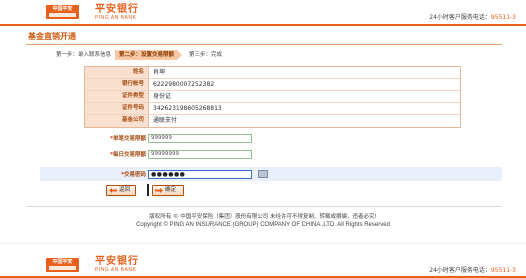  What do you see at coordinates (117, 84) in the screenshot?
I see `account-number-label: 银行帐号` at bounding box center [117, 84].